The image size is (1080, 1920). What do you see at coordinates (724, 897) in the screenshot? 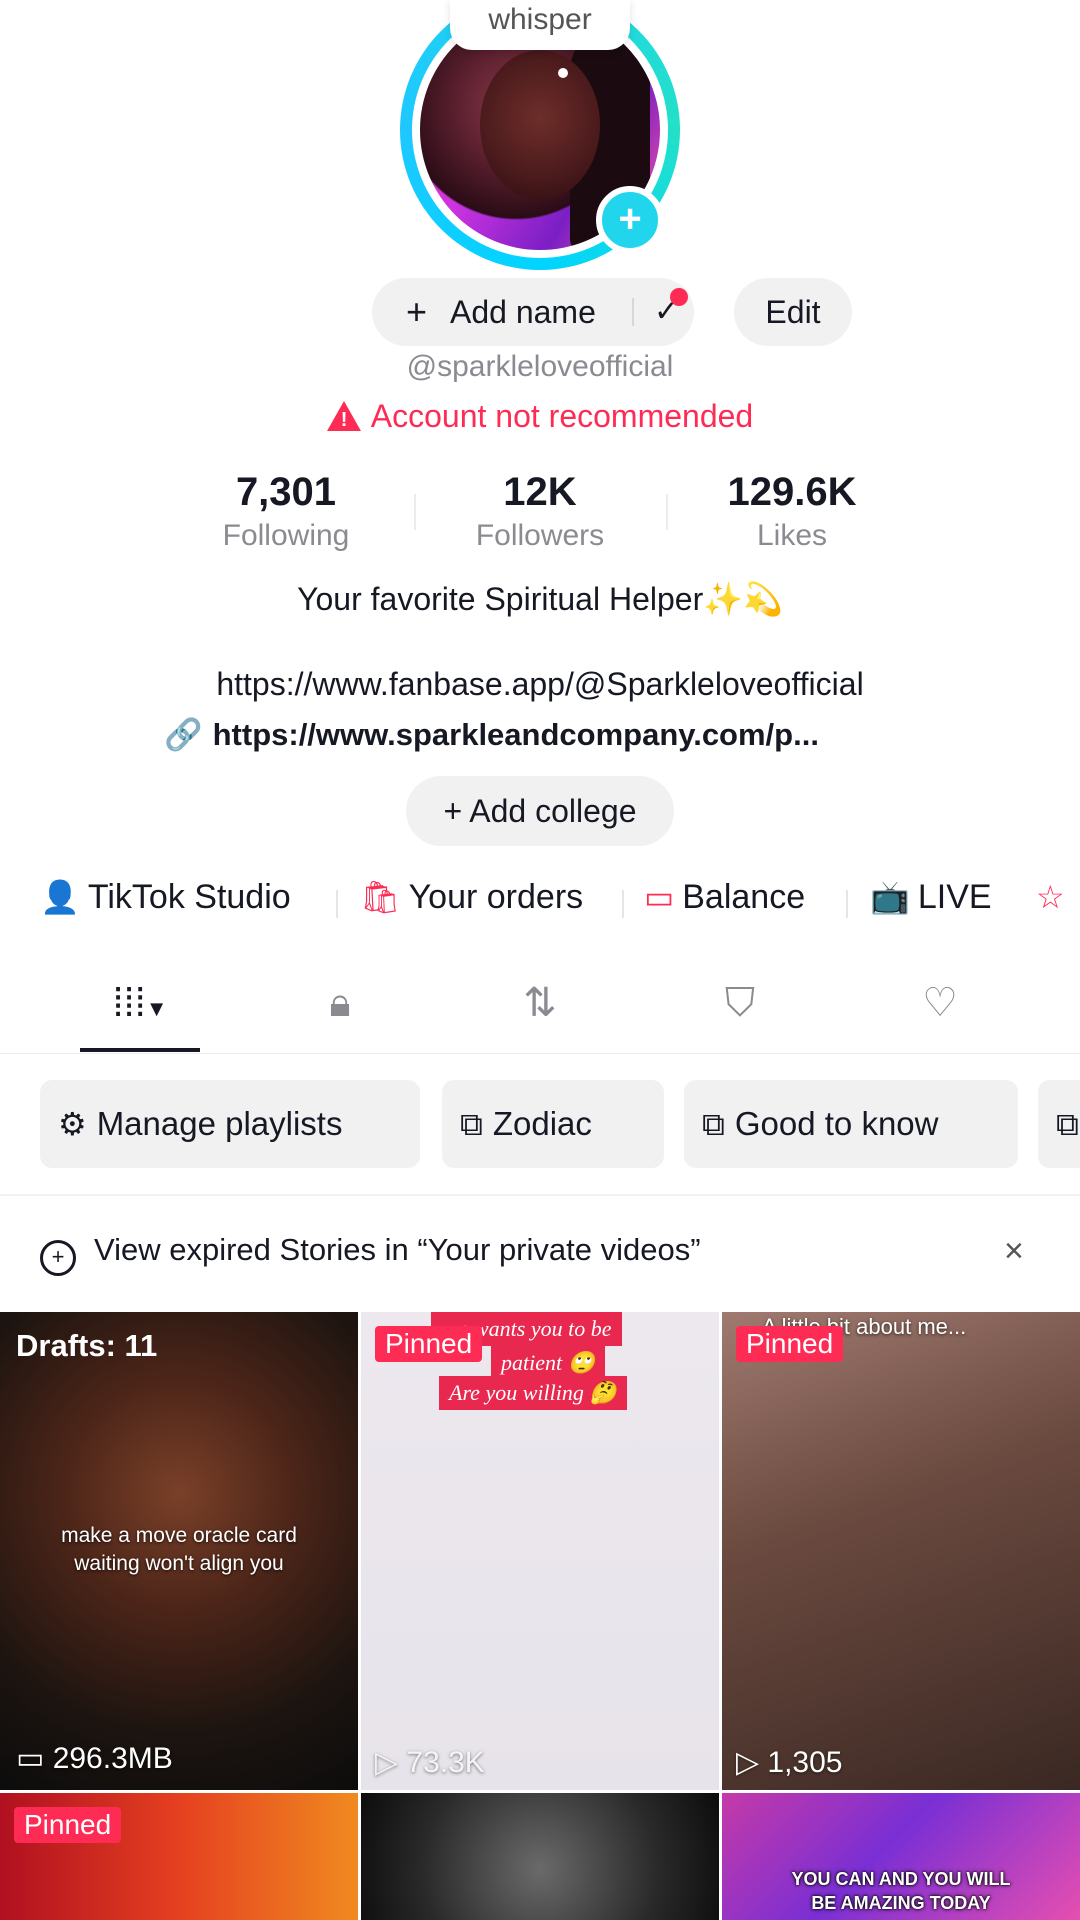
I see `shortcut-balance: ▭ Balance` at bounding box center [724, 897].